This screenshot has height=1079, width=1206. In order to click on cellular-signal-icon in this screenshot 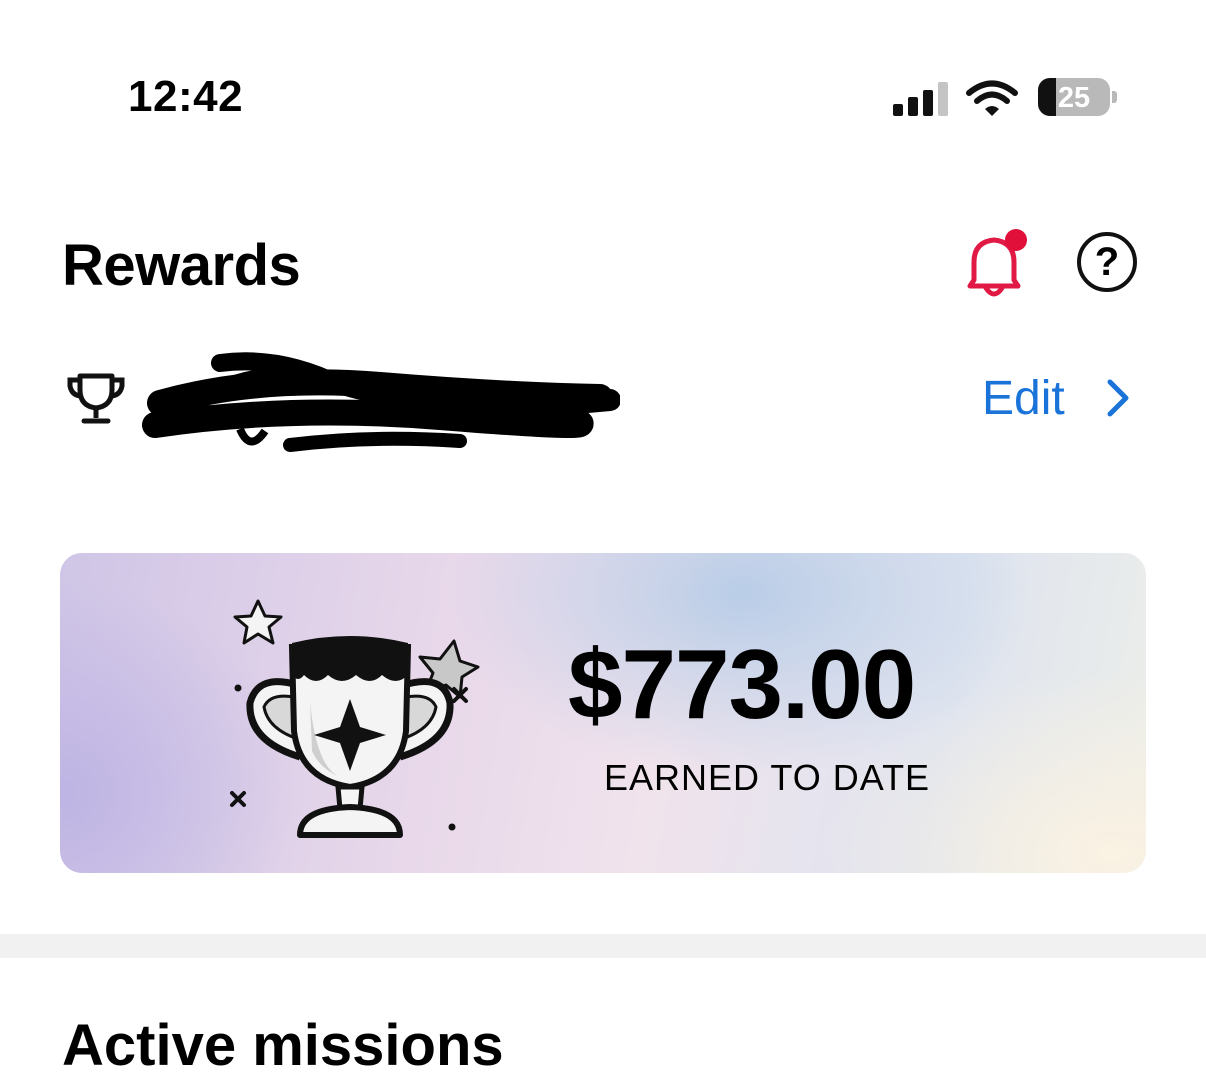, I will do `click(920, 99)`.